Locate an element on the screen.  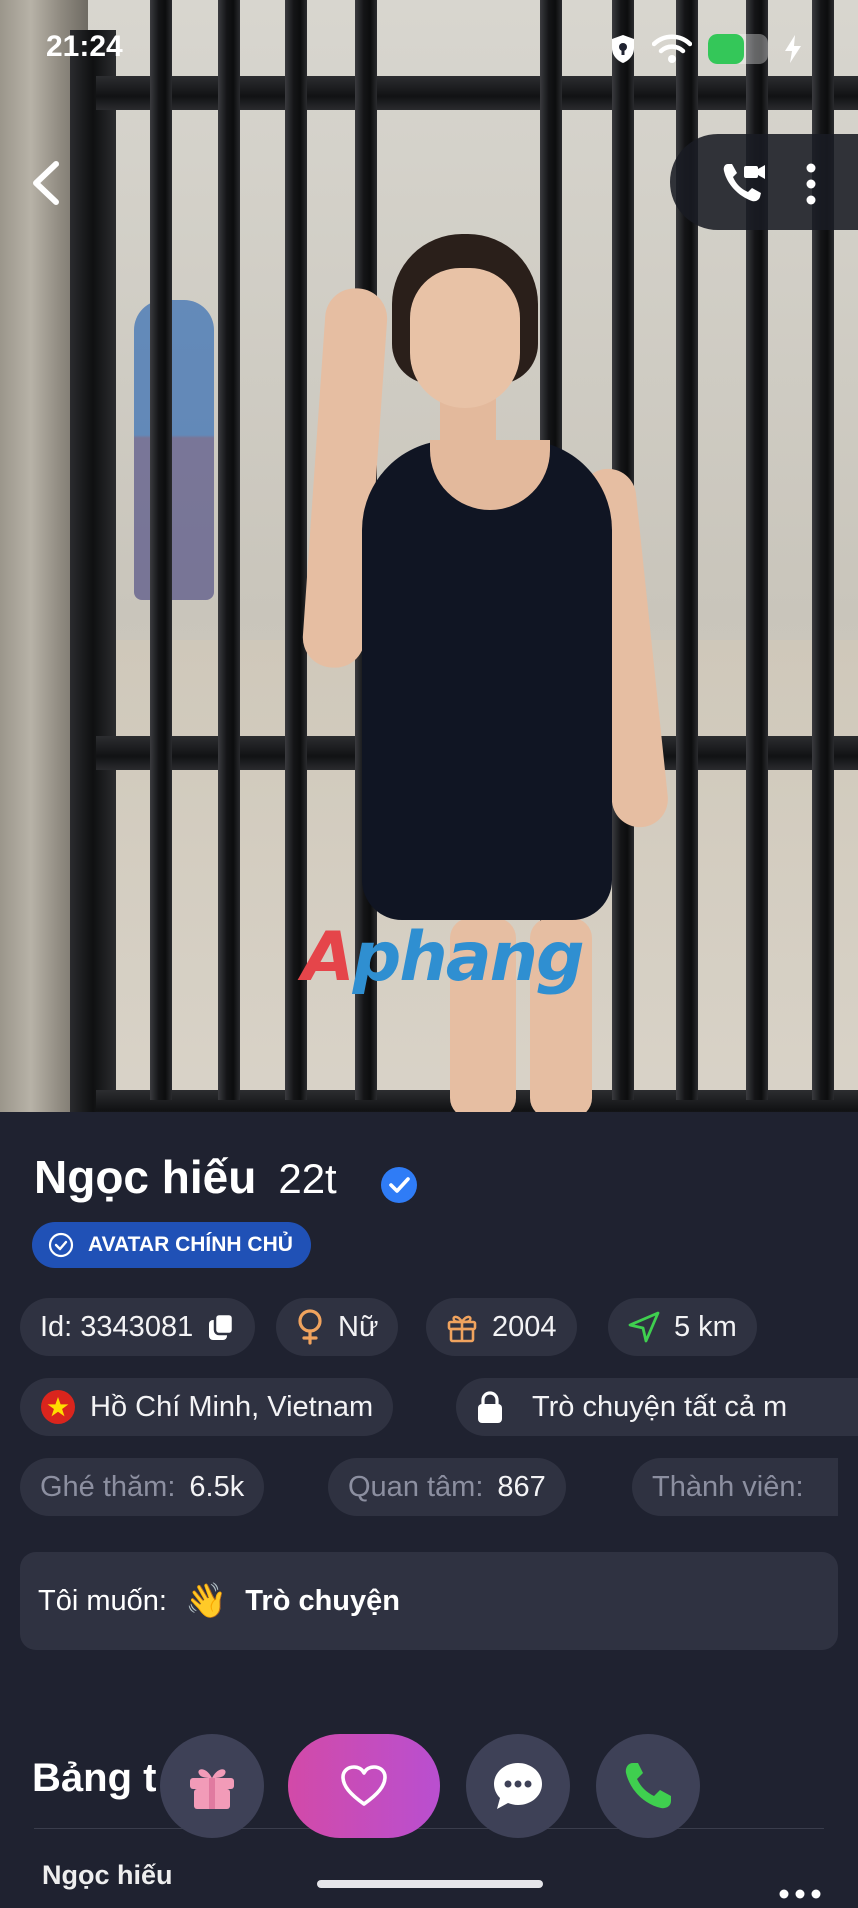
interest-label: Quan tâm: is located at coordinates (416, 1486).